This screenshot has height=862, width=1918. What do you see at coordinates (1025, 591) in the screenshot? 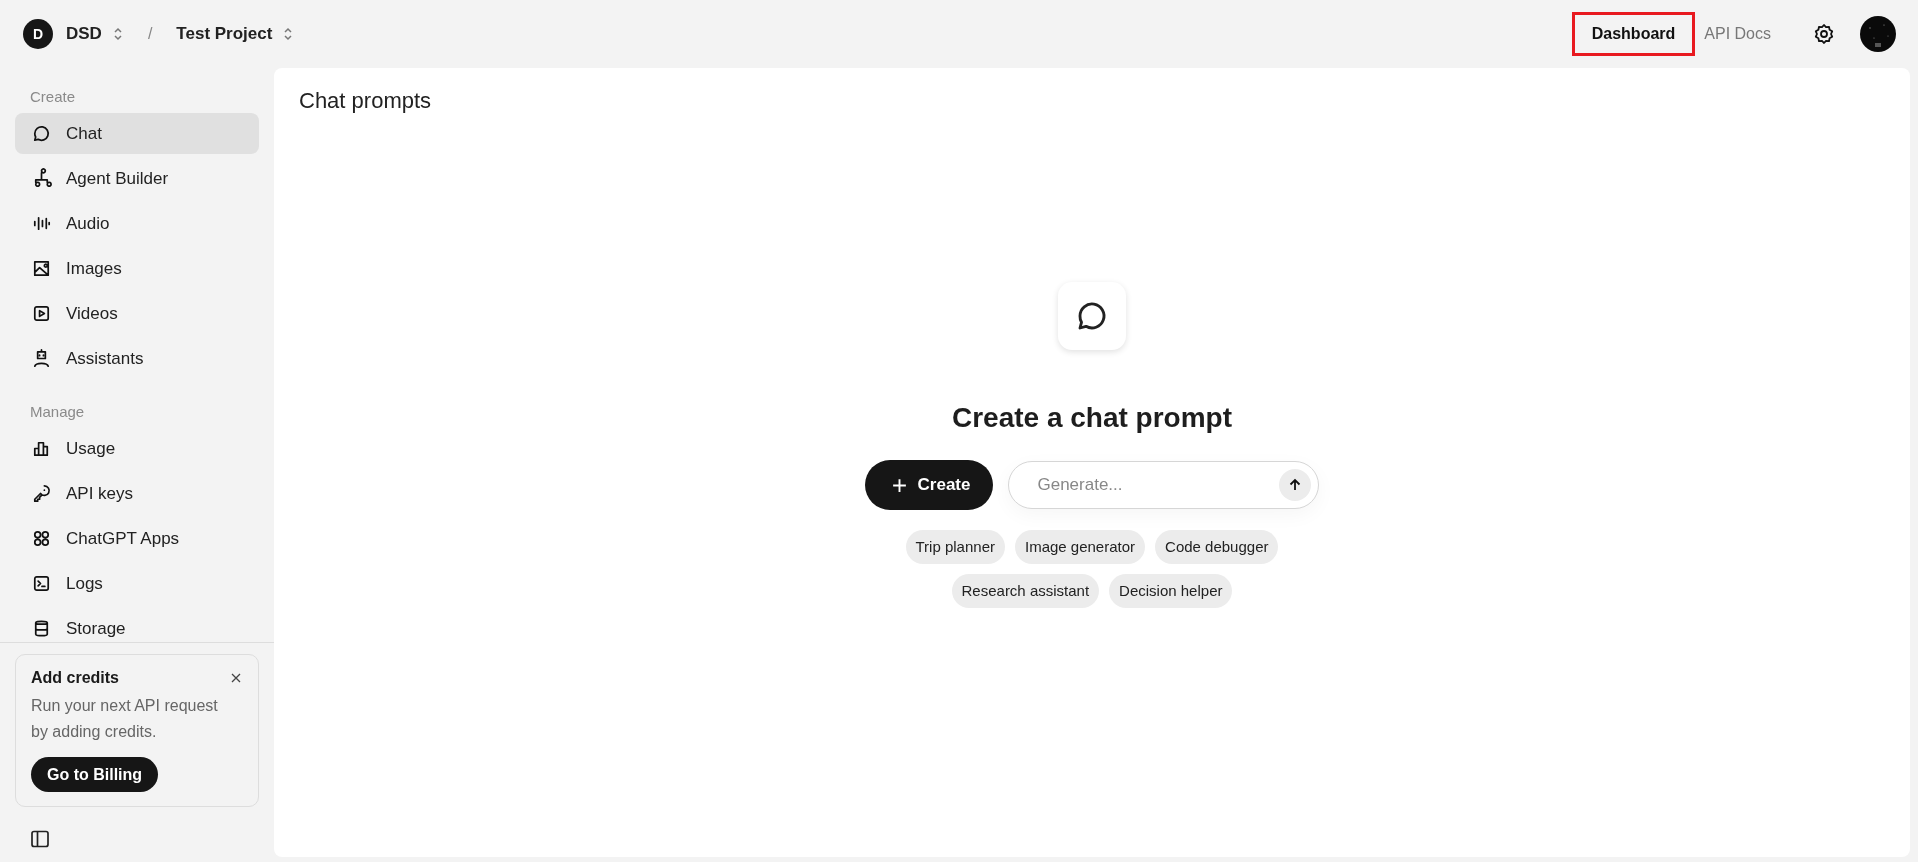
I see `suggestion-chip: Research assistant` at bounding box center [1025, 591].